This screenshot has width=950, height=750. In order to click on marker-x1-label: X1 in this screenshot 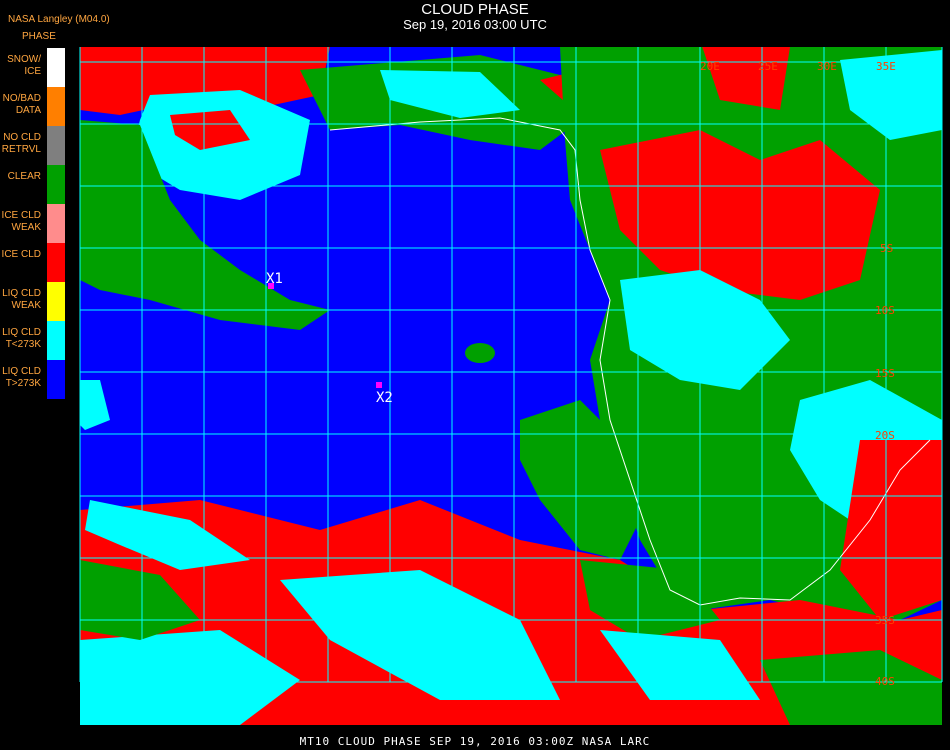, I will do `click(274, 279)`.